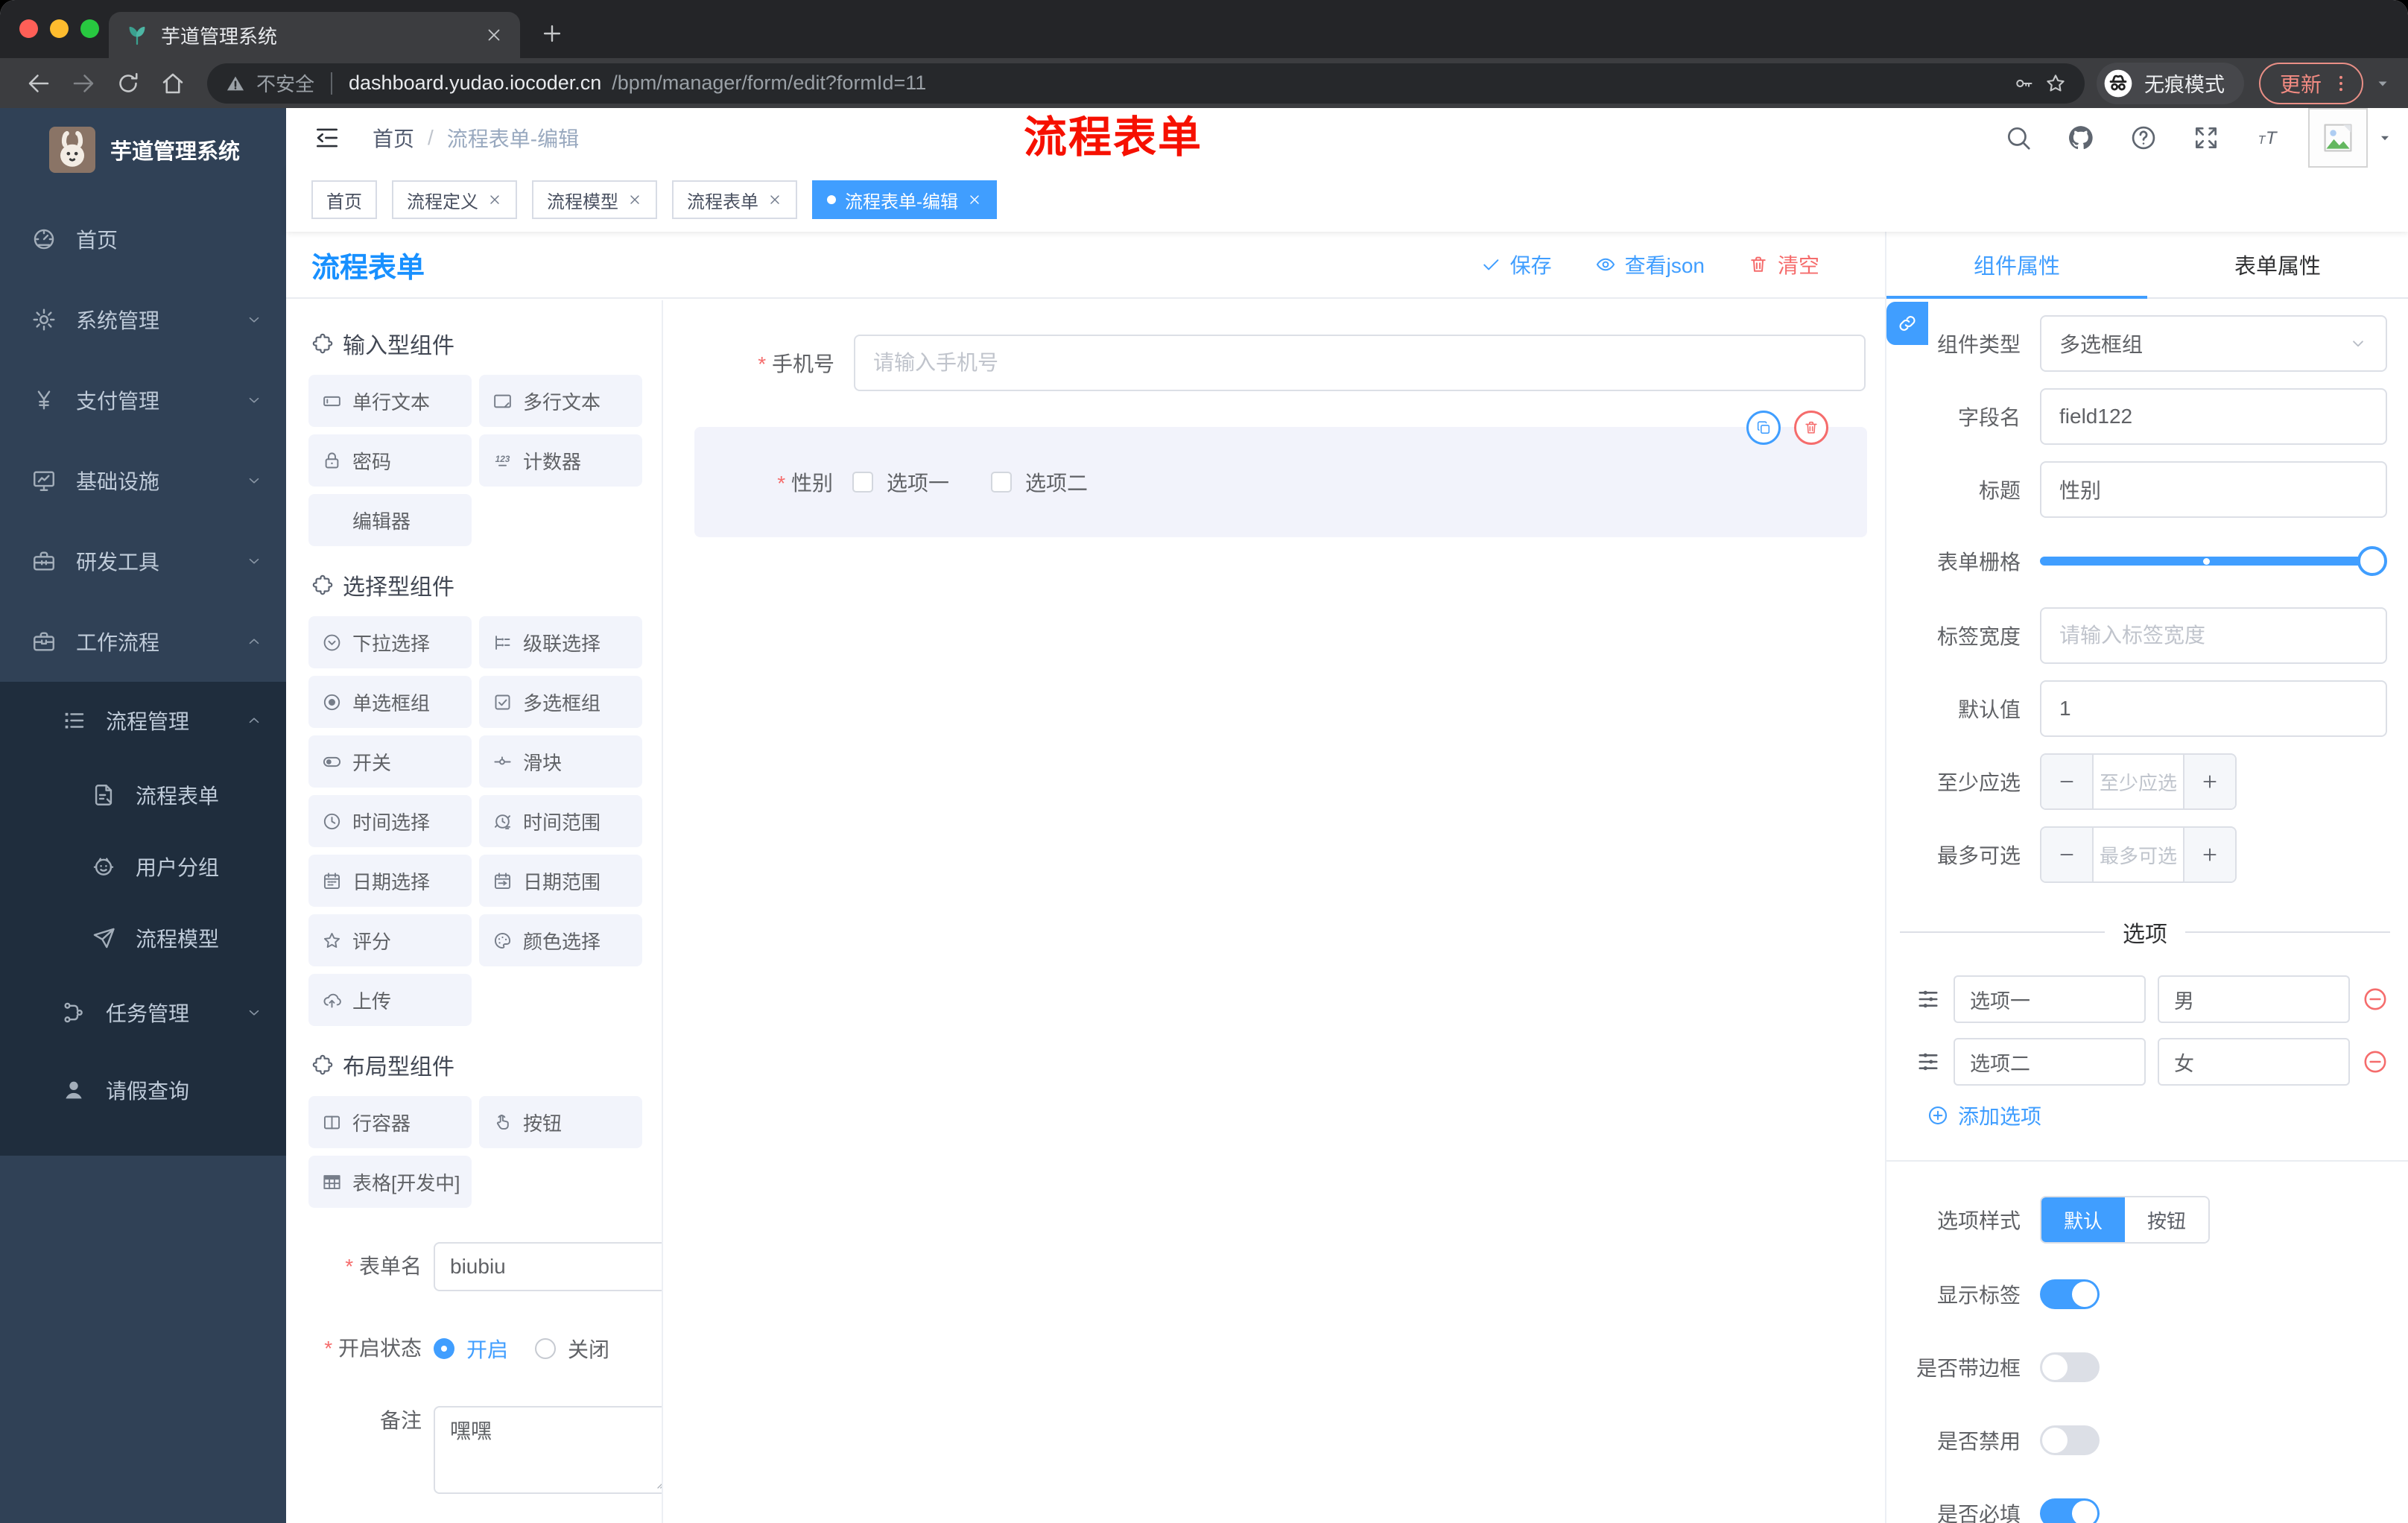  What do you see at coordinates (143, 938) in the screenshot?
I see `sidebar-item-流程模型: 流程模型` at bounding box center [143, 938].